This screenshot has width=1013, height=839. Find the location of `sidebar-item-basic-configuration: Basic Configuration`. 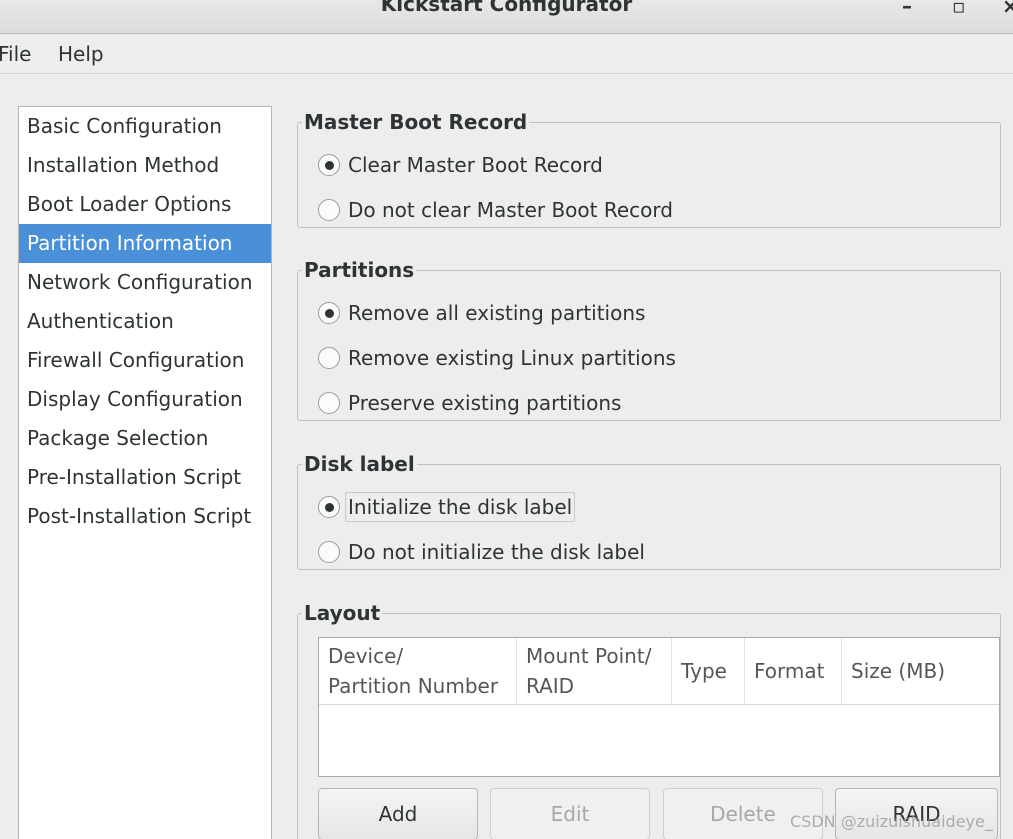

sidebar-item-basic-configuration: Basic Configuration is located at coordinates (145, 126).